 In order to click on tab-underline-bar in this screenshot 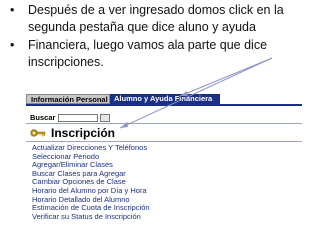, I will do `click(164, 105)`.